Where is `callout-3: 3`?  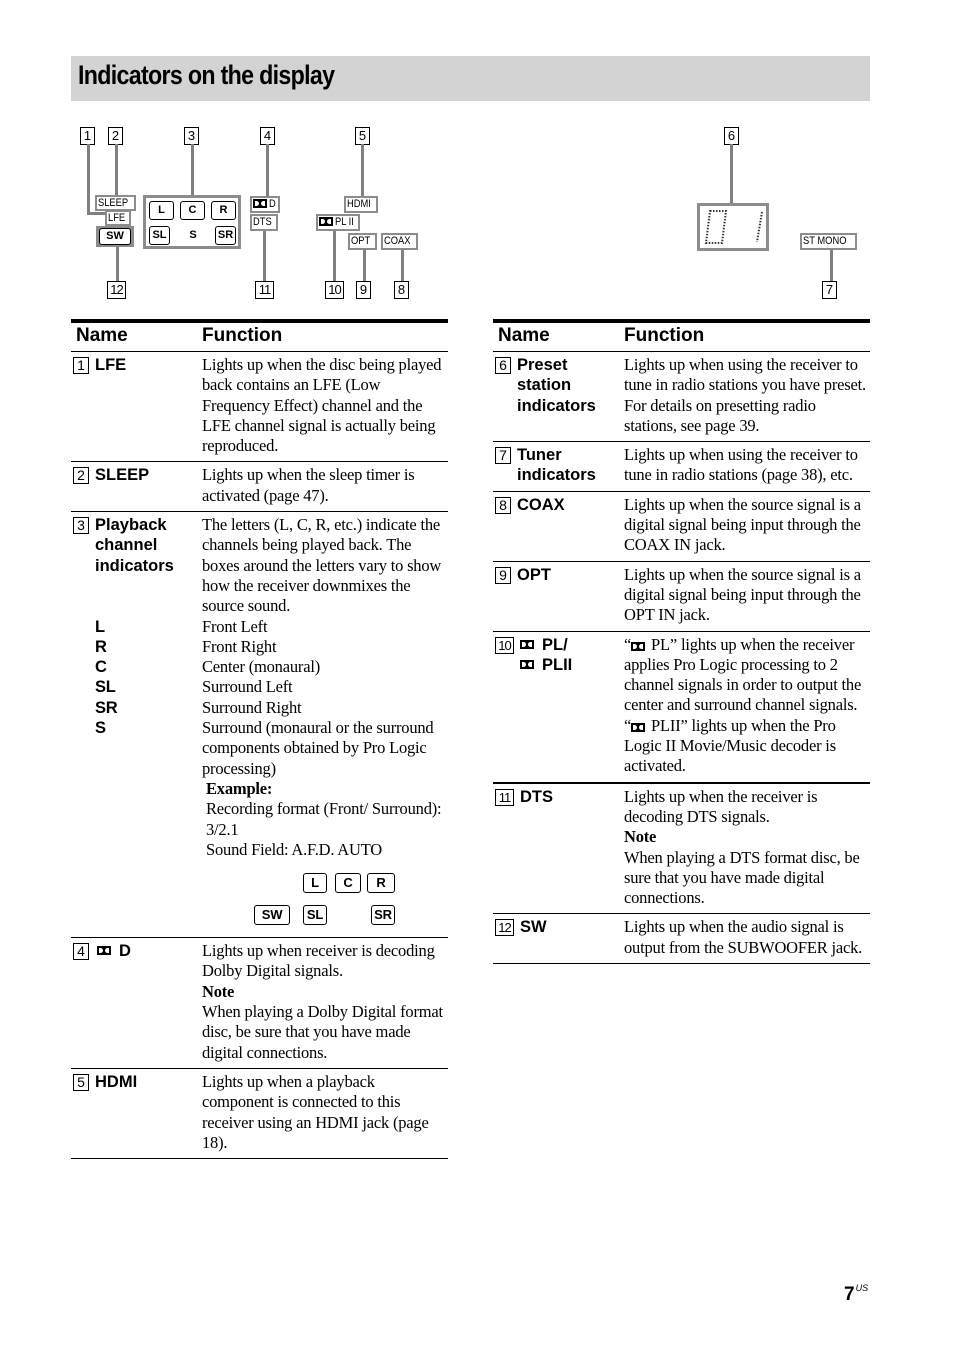 callout-3: 3 is located at coordinates (191, 136).